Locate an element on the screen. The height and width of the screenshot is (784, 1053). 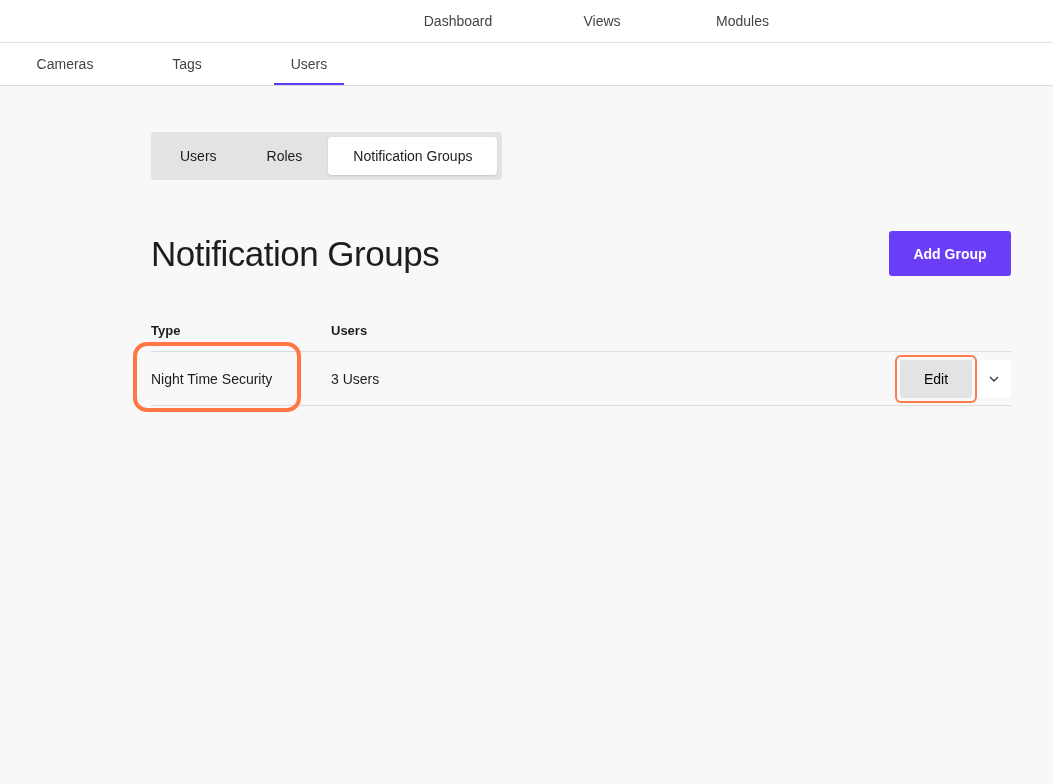
table-cell-text: 3 Users is located at coordinates (356, 378).